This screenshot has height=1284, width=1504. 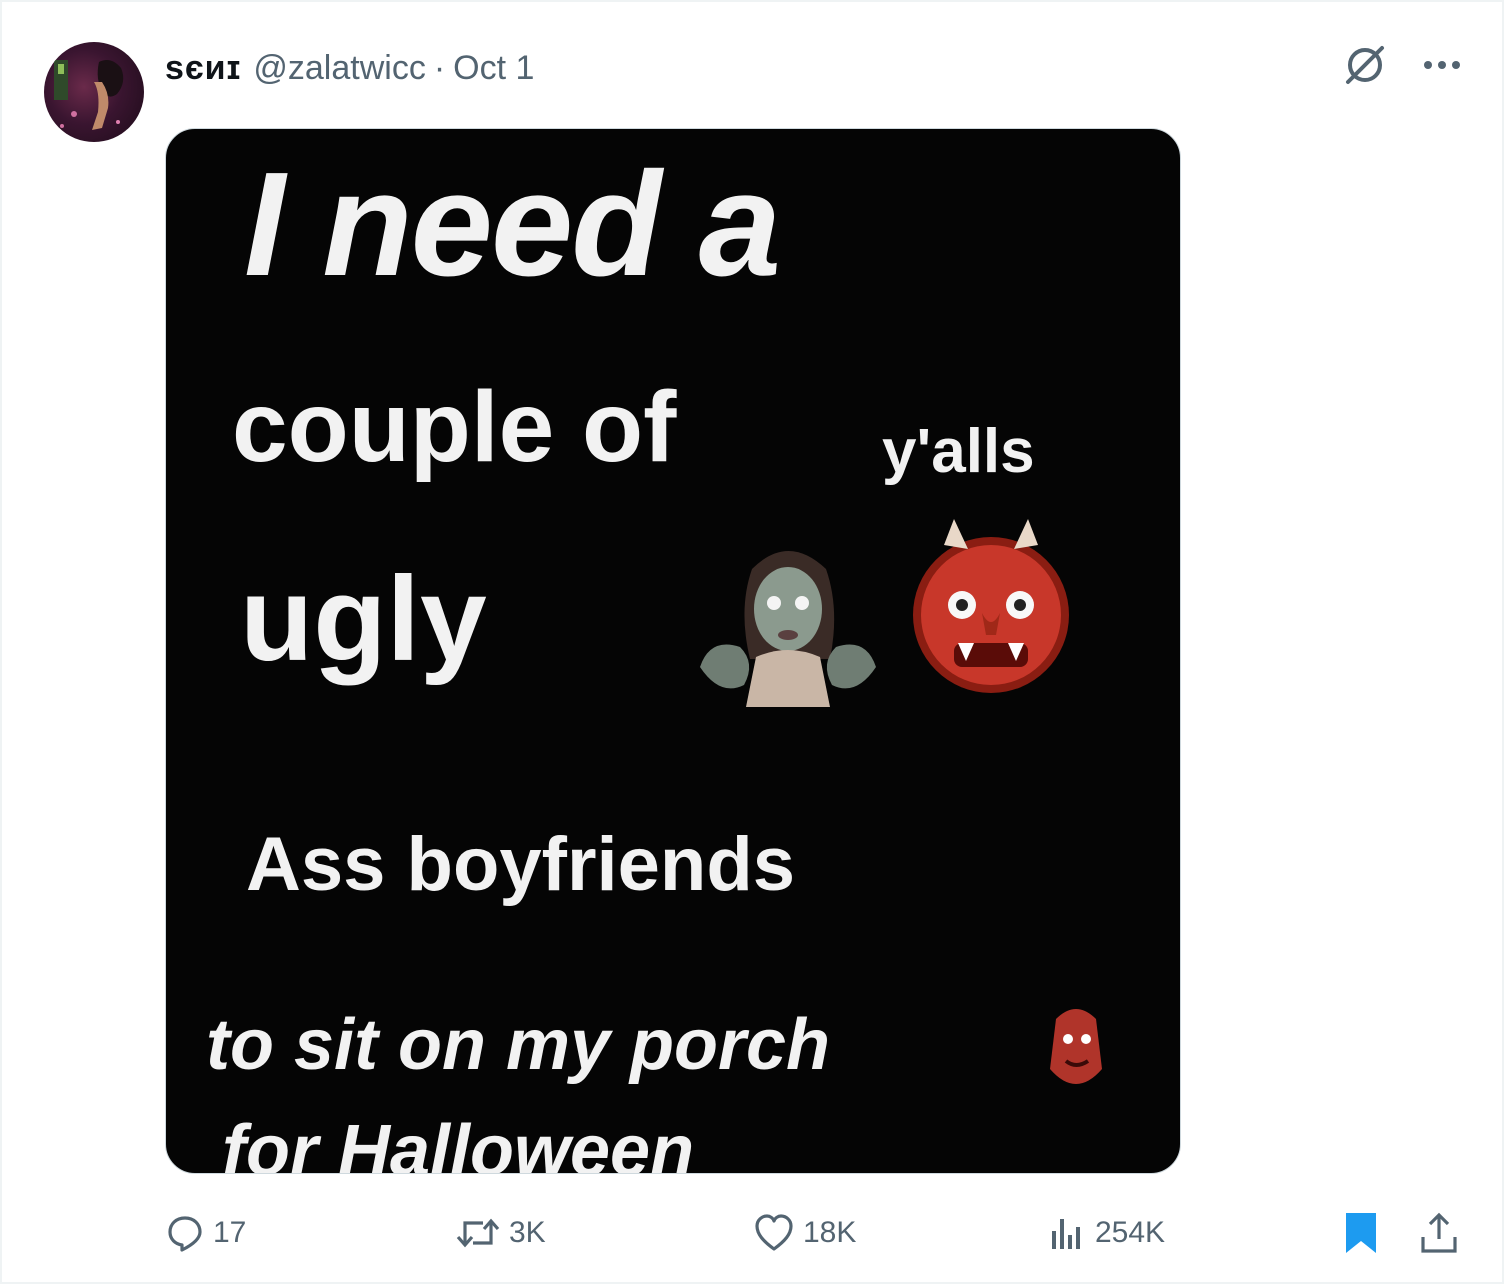 What do you see at coordinates (203, 68) in the screenshot?
I see `display-name: ѕєиɪ` at bounding box center [203, 68].